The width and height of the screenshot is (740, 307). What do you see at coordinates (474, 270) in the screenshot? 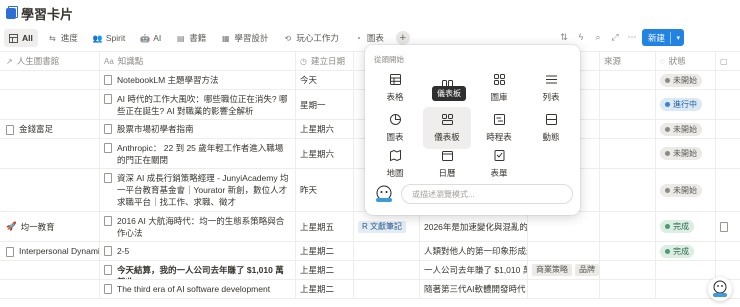
I see `summary-cell: 一人公司去年賺了 $1,010 萬` at bounding box center [474, 270].